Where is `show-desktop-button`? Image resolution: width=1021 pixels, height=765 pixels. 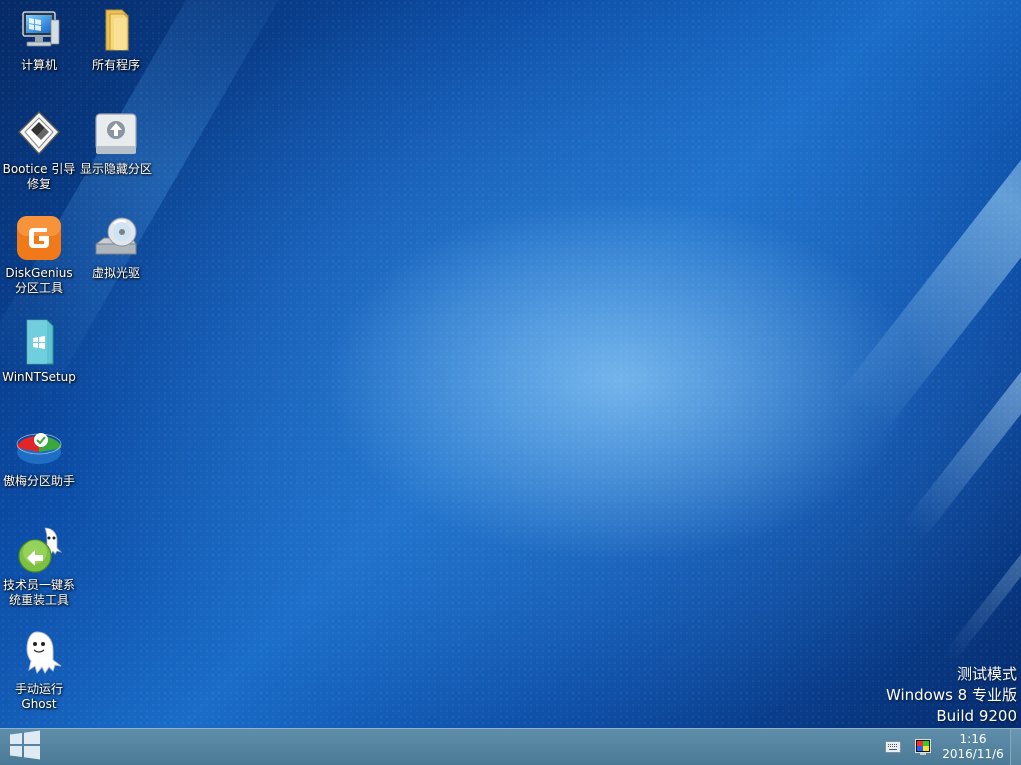 show-desktop-button is located at coordinates (1015, 747).